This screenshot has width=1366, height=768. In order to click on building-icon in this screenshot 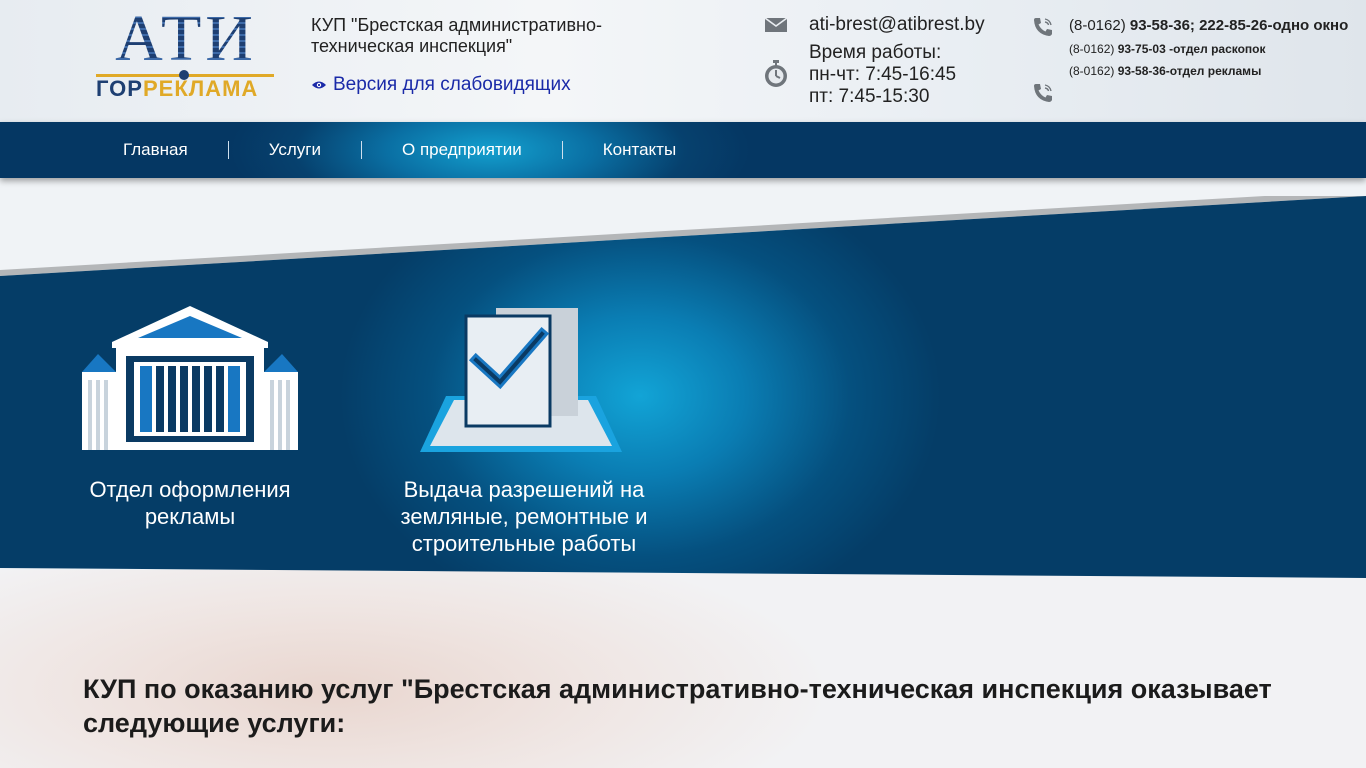, I will do `click(190, 378)`.